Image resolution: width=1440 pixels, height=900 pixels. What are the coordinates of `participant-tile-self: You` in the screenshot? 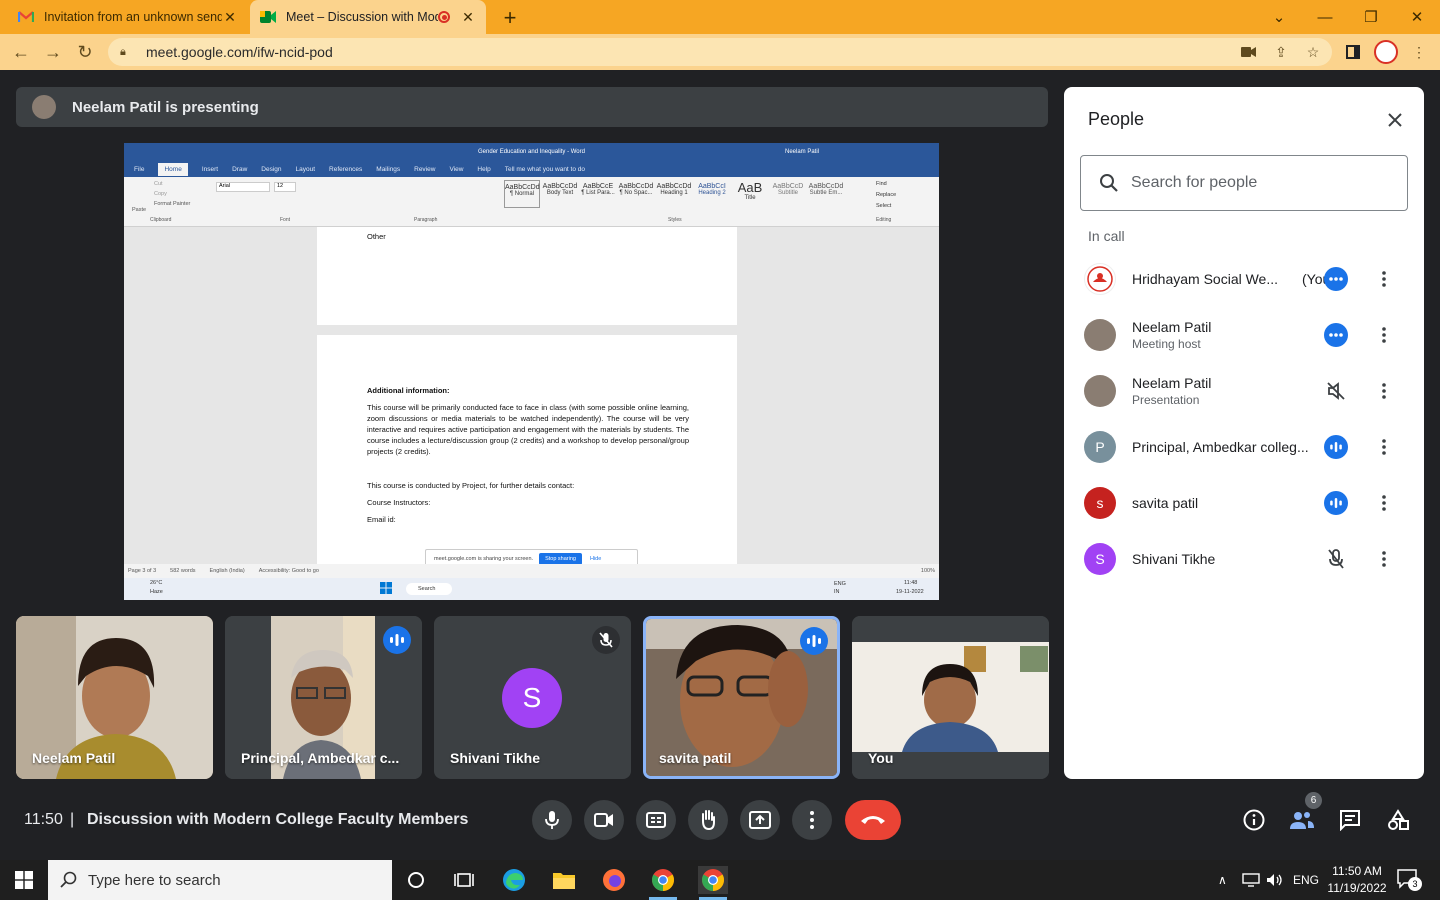 It's located at (950, 697).